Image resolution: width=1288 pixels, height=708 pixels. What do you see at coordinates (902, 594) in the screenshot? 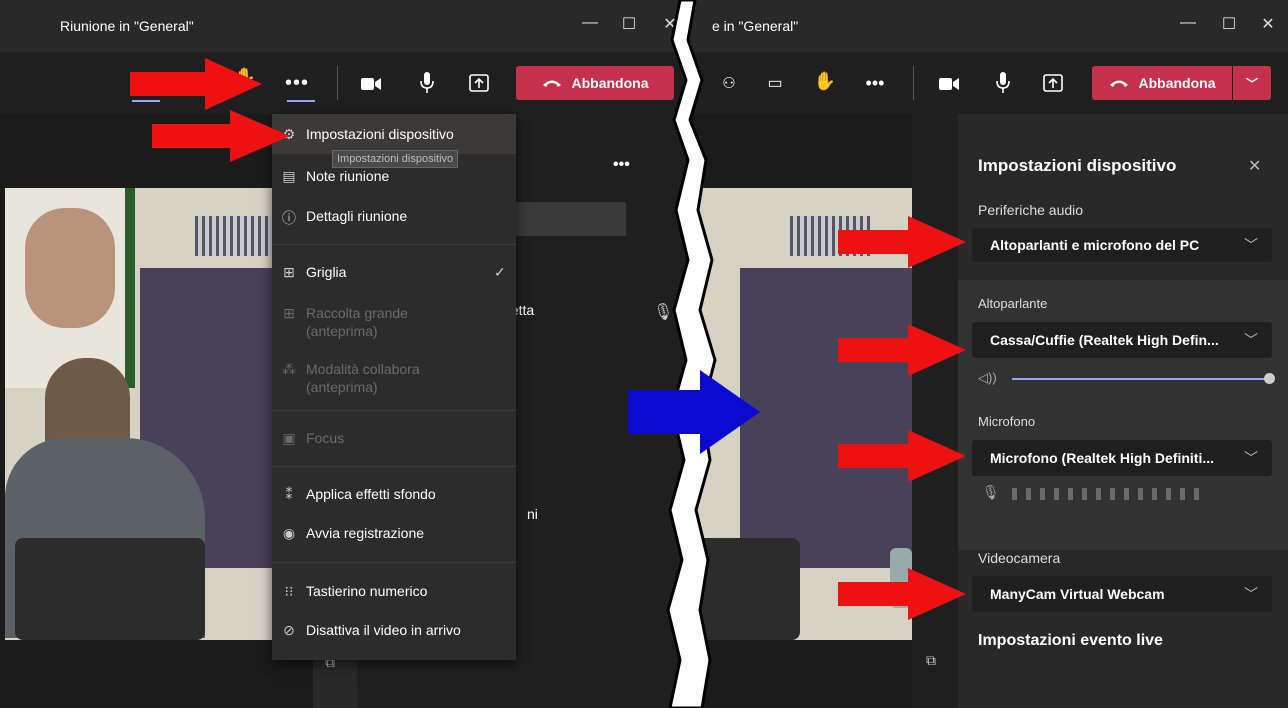
I see `red-arrow-camera` at bounding box center [902, 594].